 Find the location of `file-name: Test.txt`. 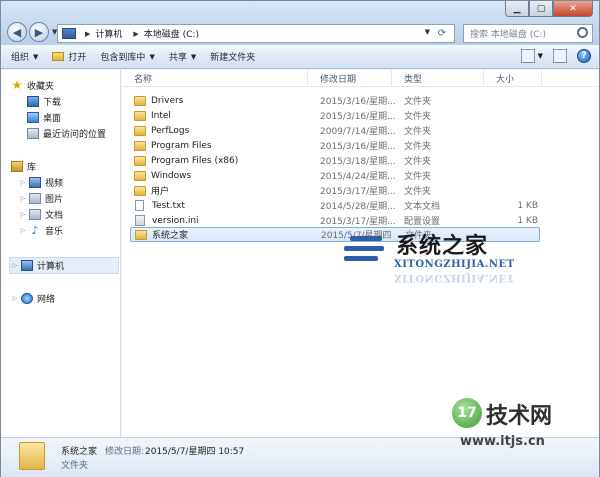

file-name: Test.txt is located at coordinates (168, 205).